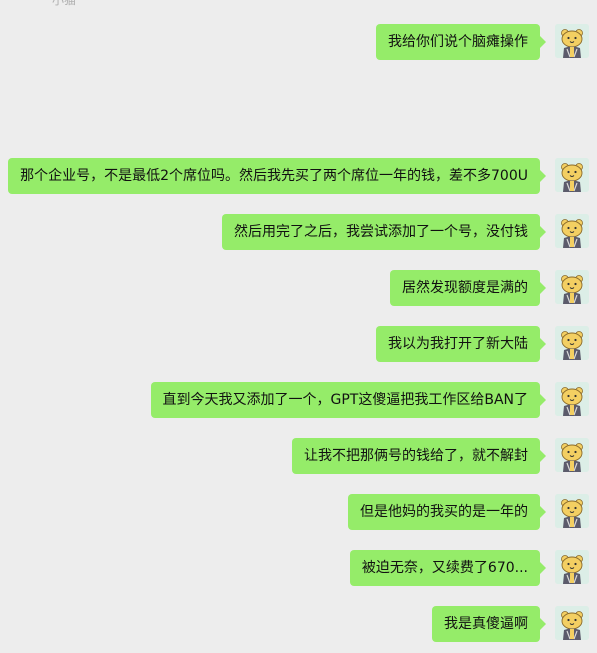  Describe the element at coordinates (461, 42) in the screenshot. I see `message-bubble: 我给你们说个脑瘫操作` at that location.